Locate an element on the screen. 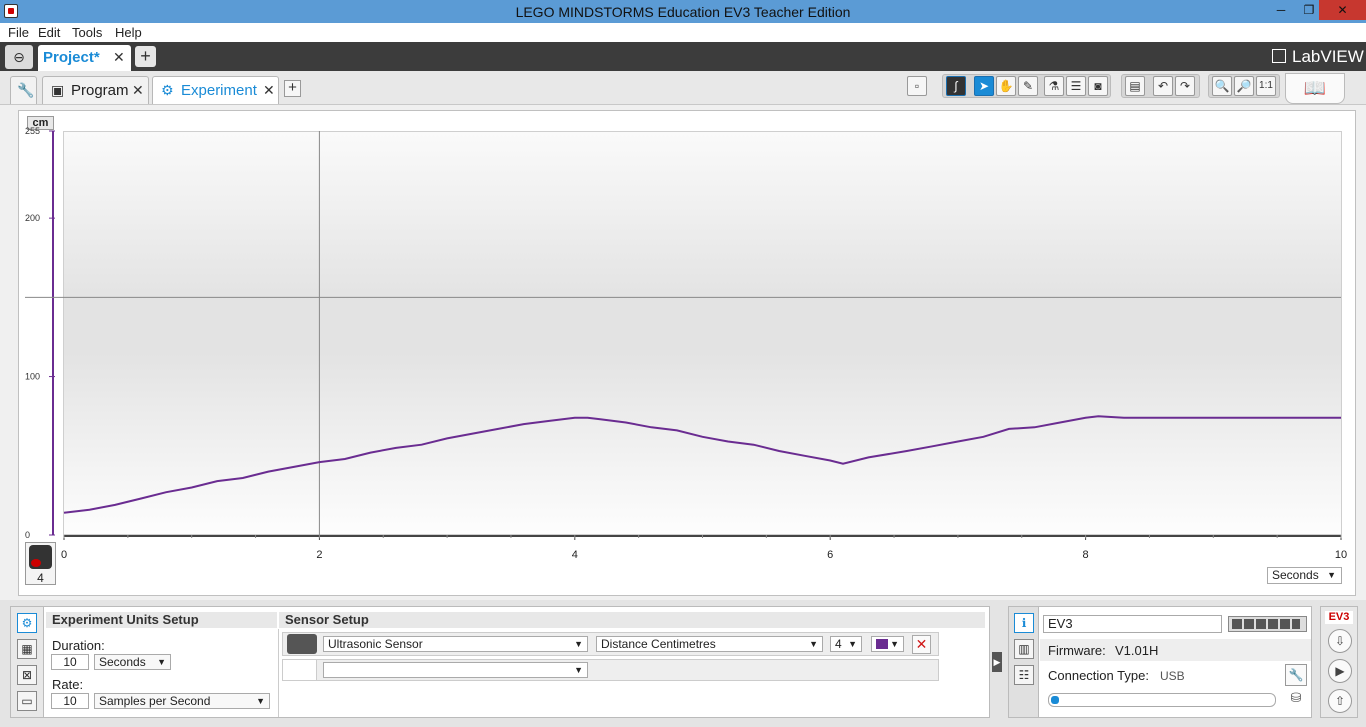 This screenshot has width=1366, height=727. sensor-color-dropdown: ▼ is located at coordinates (887, 644).